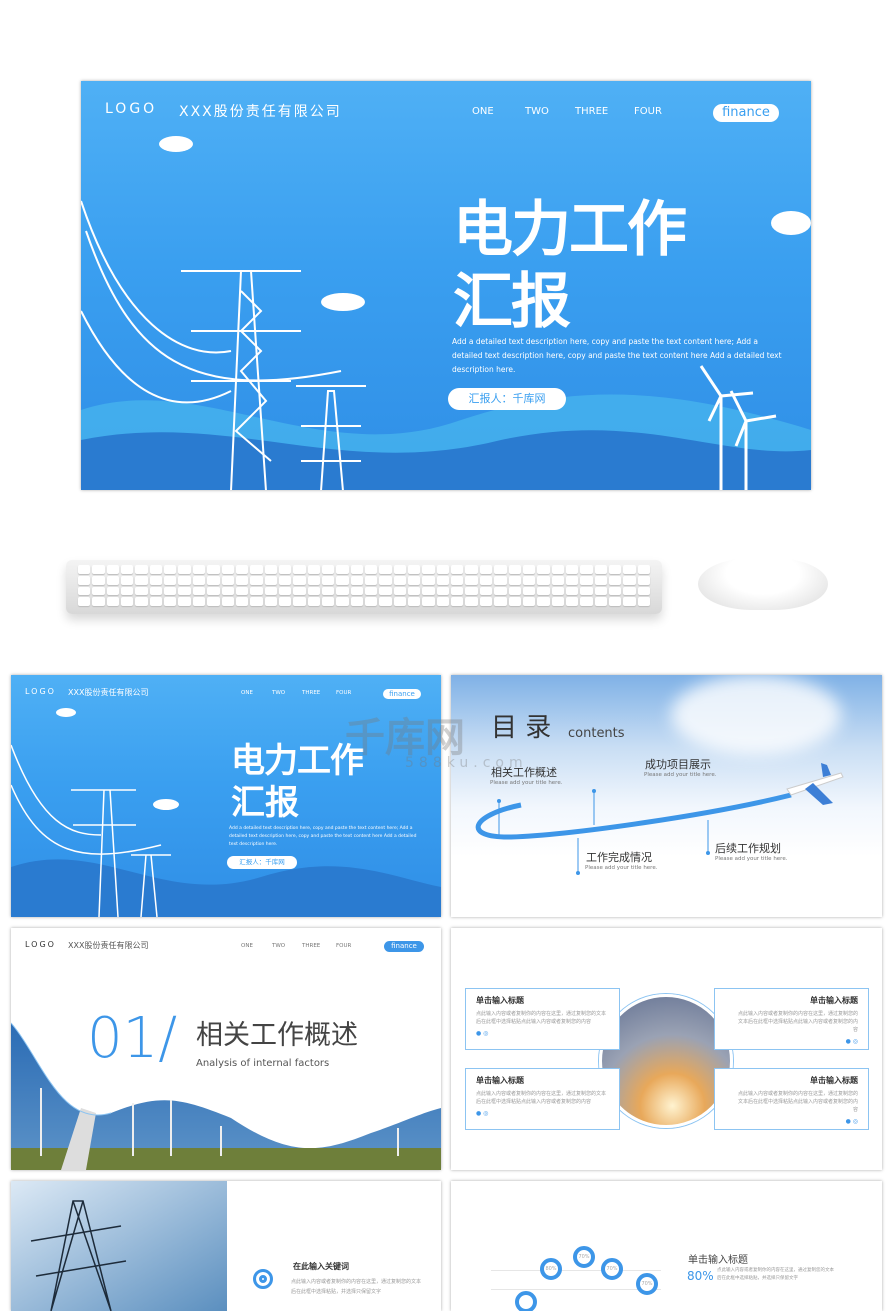  What do you see at coordinates (700, 1276) in the screenshot?
I see `stats-percent: 80%` at bounding box center [700, 1276].